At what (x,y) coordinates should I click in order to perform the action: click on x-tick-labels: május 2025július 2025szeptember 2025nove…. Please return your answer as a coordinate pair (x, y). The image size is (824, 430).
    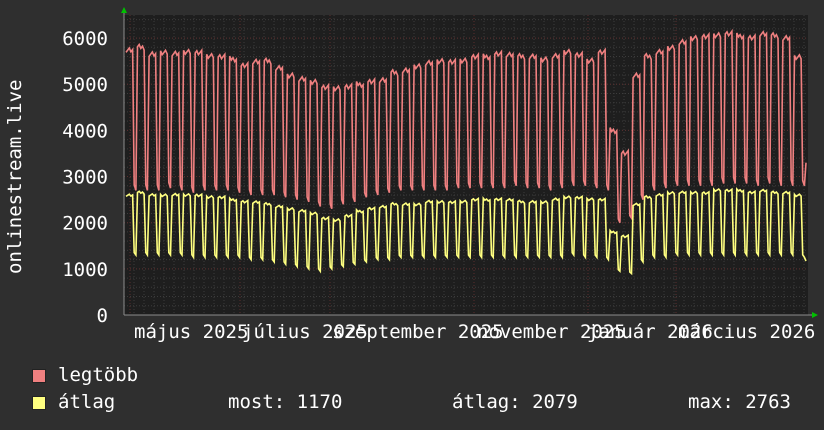
    Looking at the image, I should click on (474, 332).